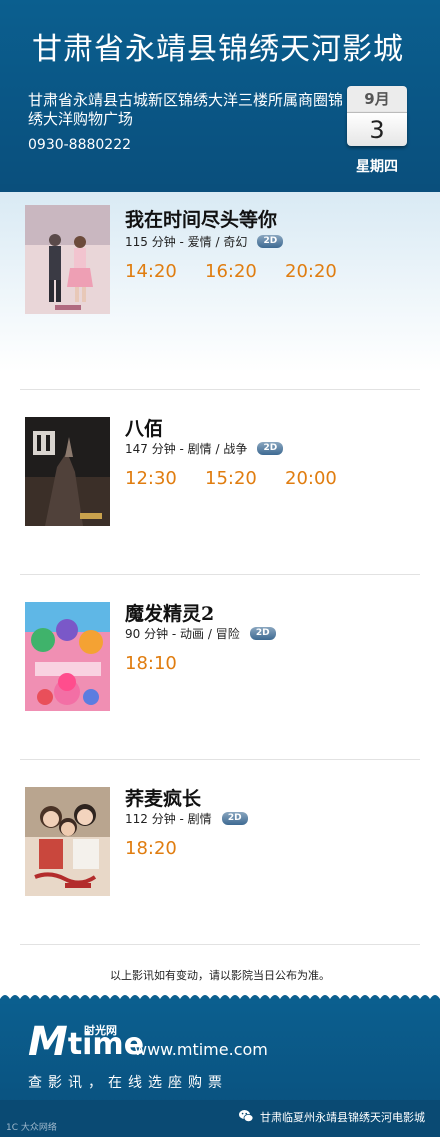  Describe the element at coordinates (377, 99) in the screenshot. I see `calendar-month: 9月` at that location.